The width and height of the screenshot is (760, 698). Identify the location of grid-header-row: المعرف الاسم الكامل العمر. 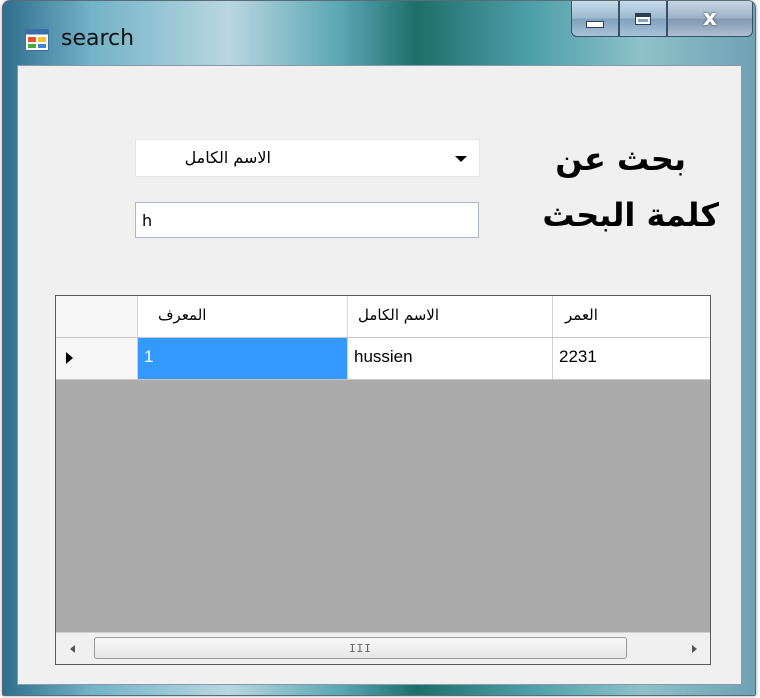
(383, 317).